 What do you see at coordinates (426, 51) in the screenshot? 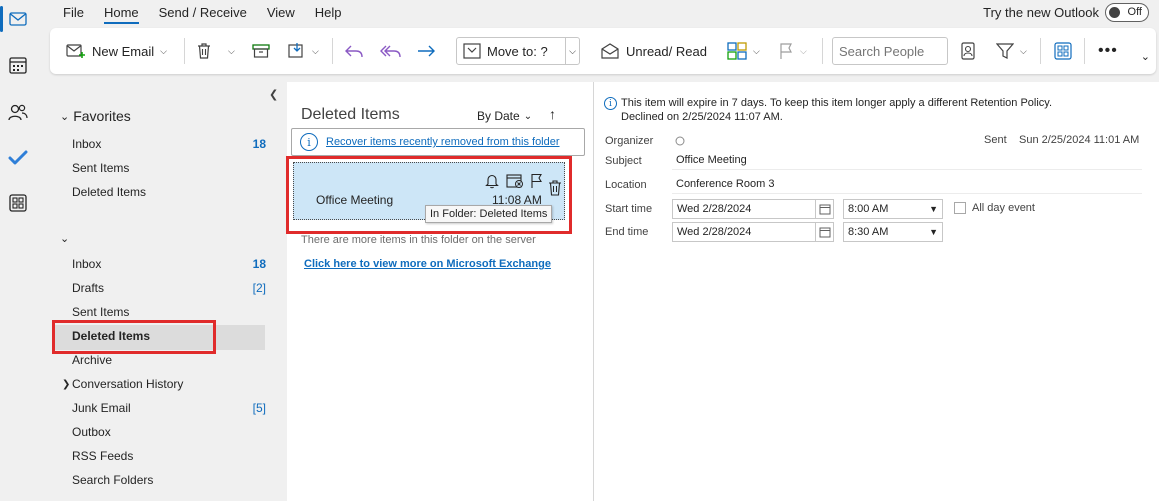
I see `forward-button` at bounding box center [426, 51].